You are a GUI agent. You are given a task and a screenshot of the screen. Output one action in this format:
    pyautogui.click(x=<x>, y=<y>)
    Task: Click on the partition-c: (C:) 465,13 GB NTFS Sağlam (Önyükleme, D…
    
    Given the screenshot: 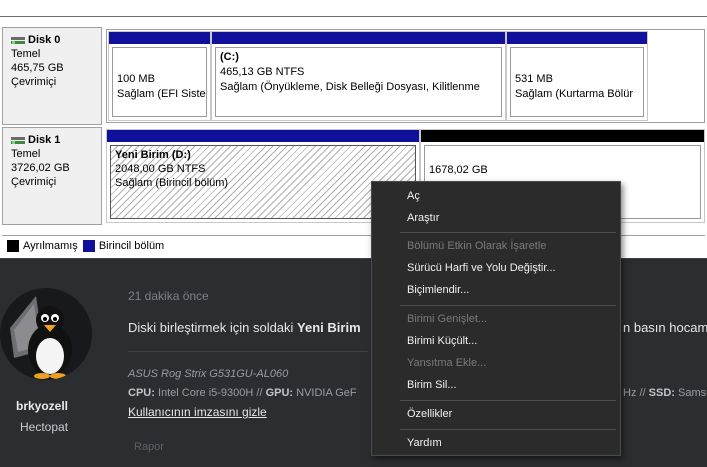 What is the action you would take?
    pyautogui.click(x=358, y=76)
    